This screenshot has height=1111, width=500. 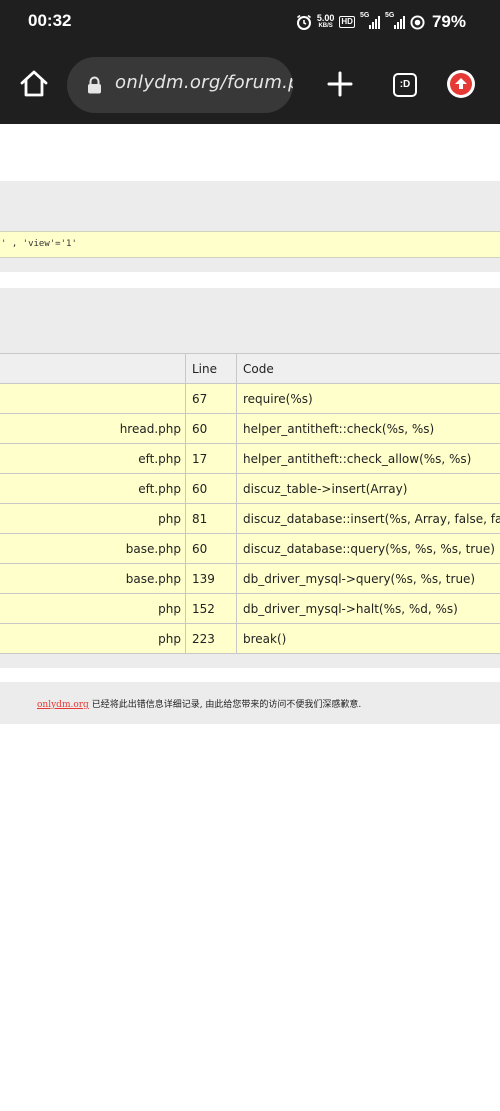 I want to click on table-row: 67 require(%s), so click(x=250, y=398).